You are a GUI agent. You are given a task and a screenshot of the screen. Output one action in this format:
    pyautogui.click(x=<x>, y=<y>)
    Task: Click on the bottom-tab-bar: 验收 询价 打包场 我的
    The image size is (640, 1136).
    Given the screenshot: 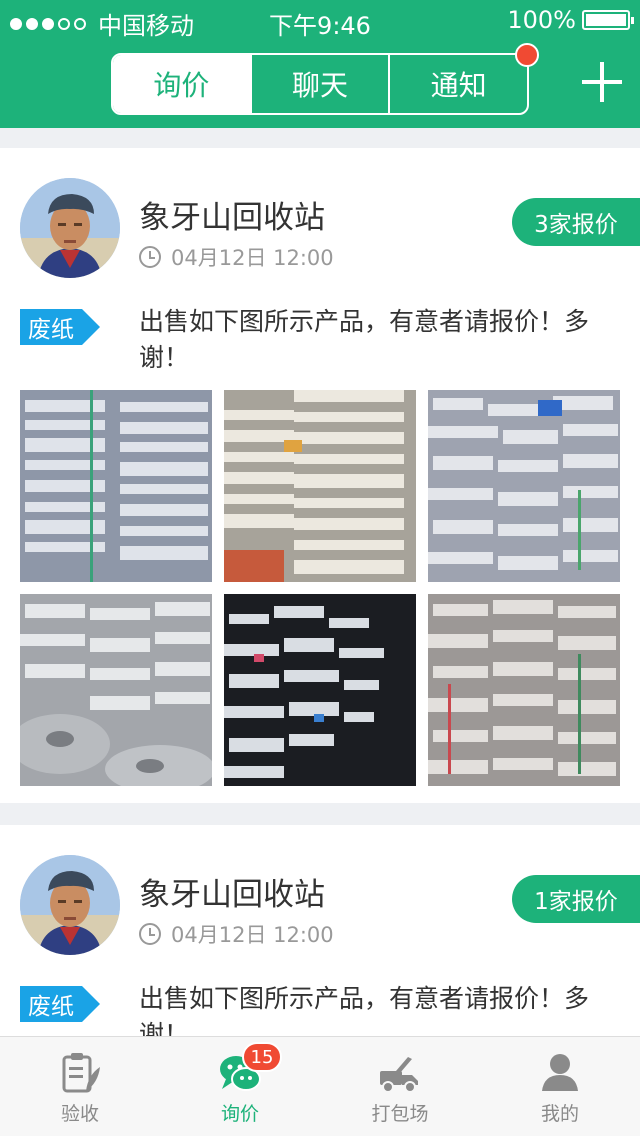 What is the action you would take?
    pyautogui.click(x=320, y=1086)
    